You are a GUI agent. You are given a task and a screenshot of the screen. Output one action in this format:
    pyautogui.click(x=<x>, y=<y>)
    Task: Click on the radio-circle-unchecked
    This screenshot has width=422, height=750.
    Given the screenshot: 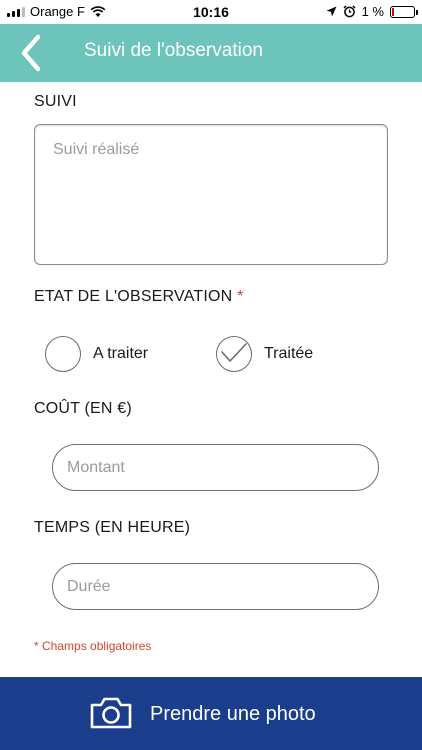 What is the action you would take?
    pyautogui.click(x=63, y=354)
    